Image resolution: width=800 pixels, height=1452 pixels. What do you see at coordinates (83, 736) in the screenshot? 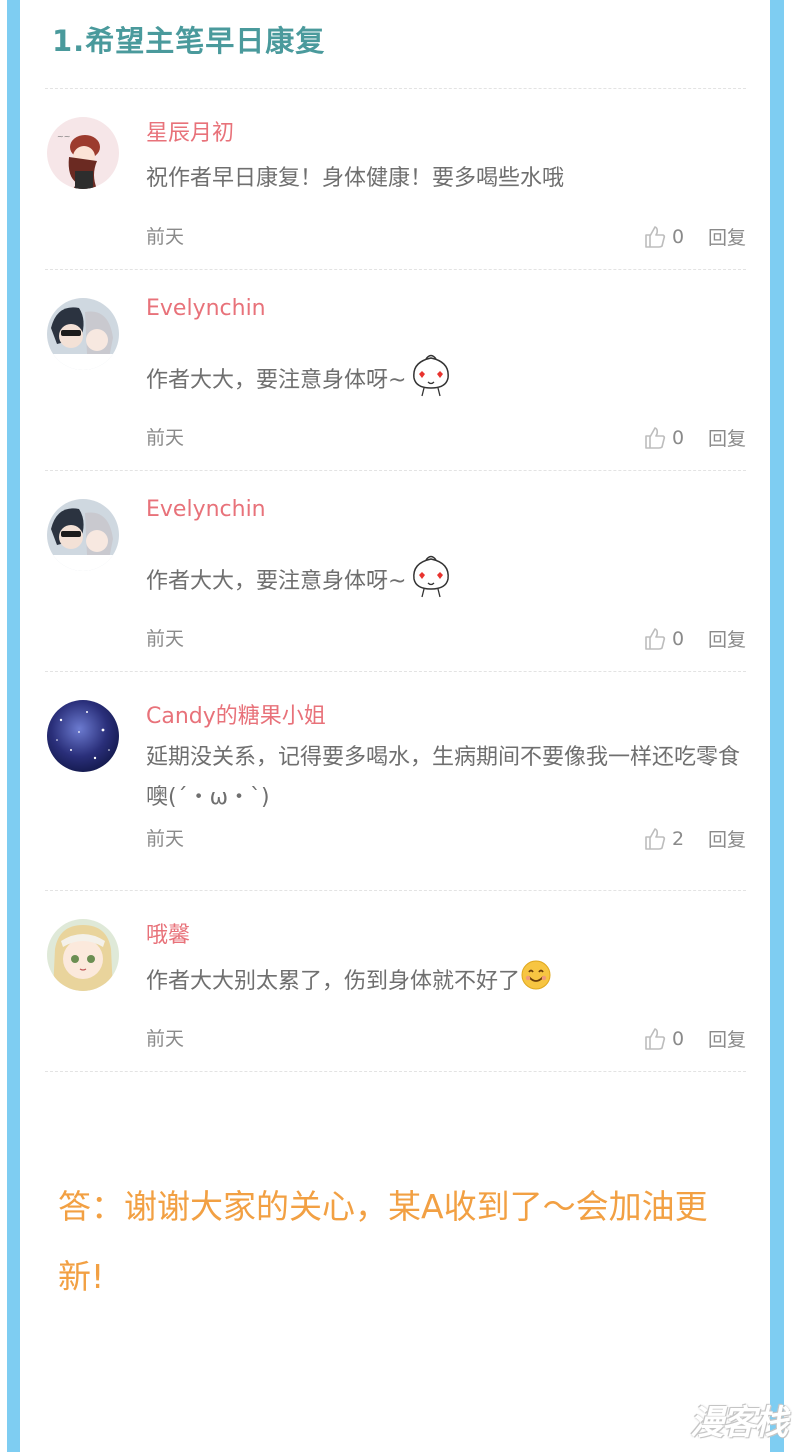
I see `galaxy-avatar-icon` at bounding box center [83, 736].